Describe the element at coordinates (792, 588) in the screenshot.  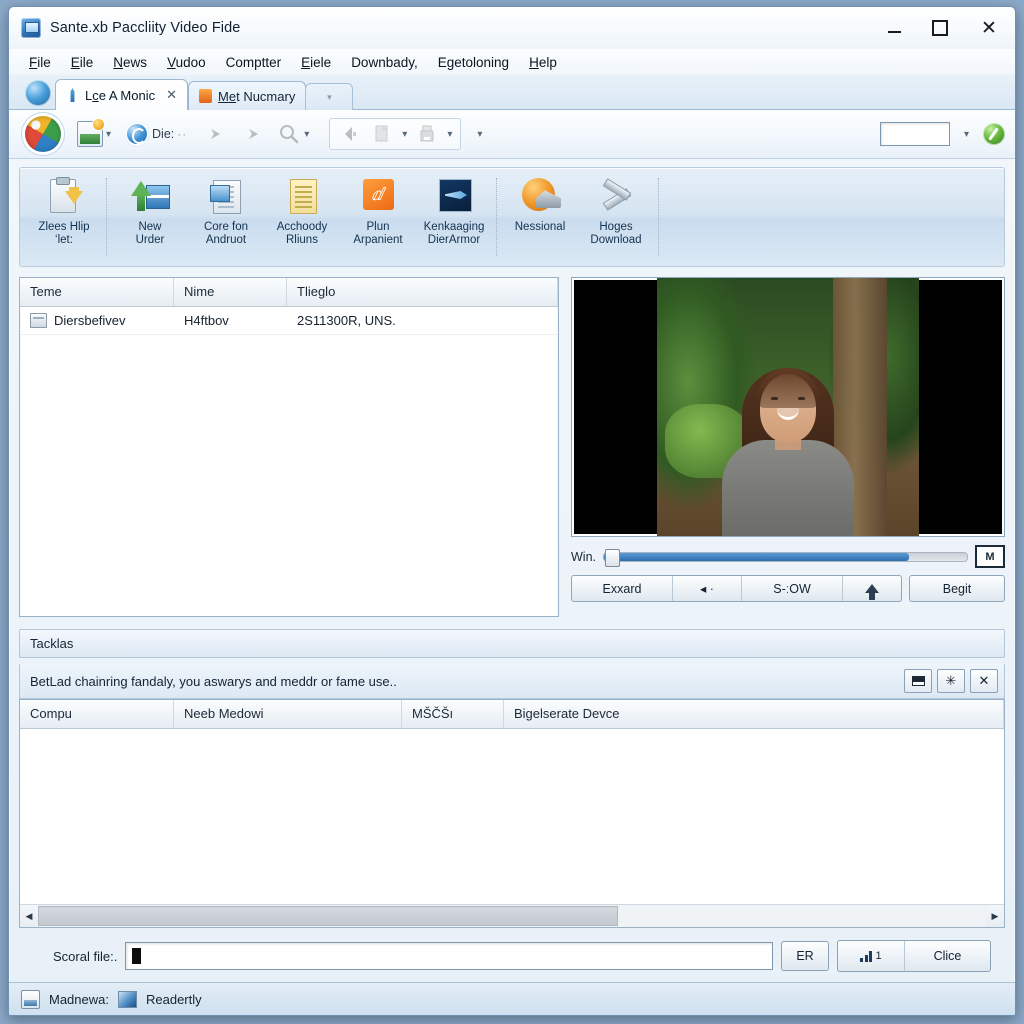
I see `time-display: S-ːOW` at that location.